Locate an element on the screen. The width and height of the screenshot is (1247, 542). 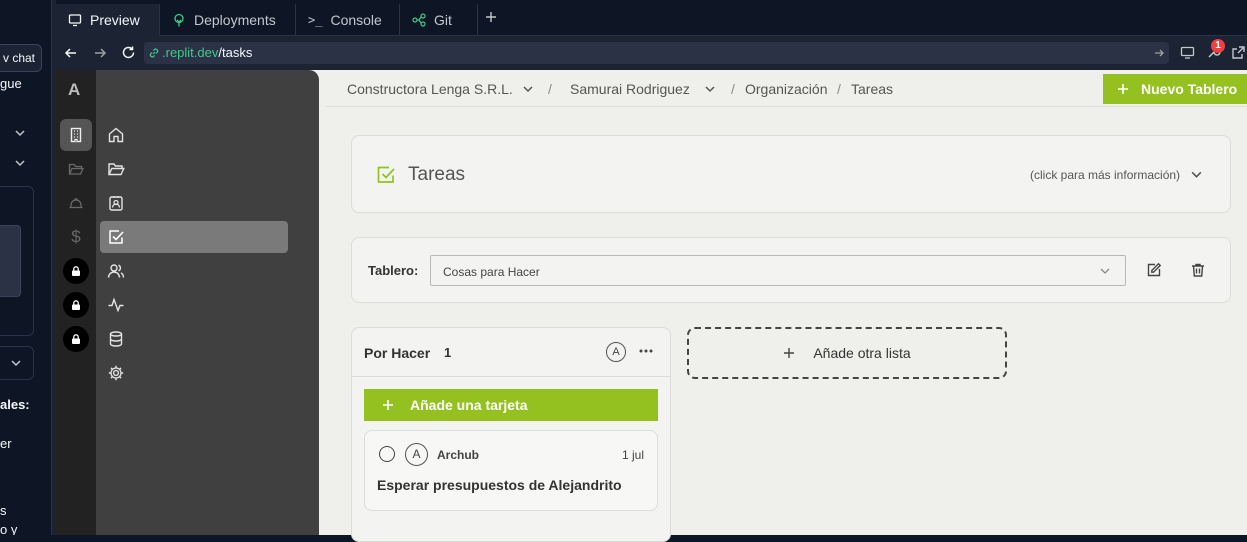
board-select-value: Cosas para Hacer is located at coordinates (491, 272).